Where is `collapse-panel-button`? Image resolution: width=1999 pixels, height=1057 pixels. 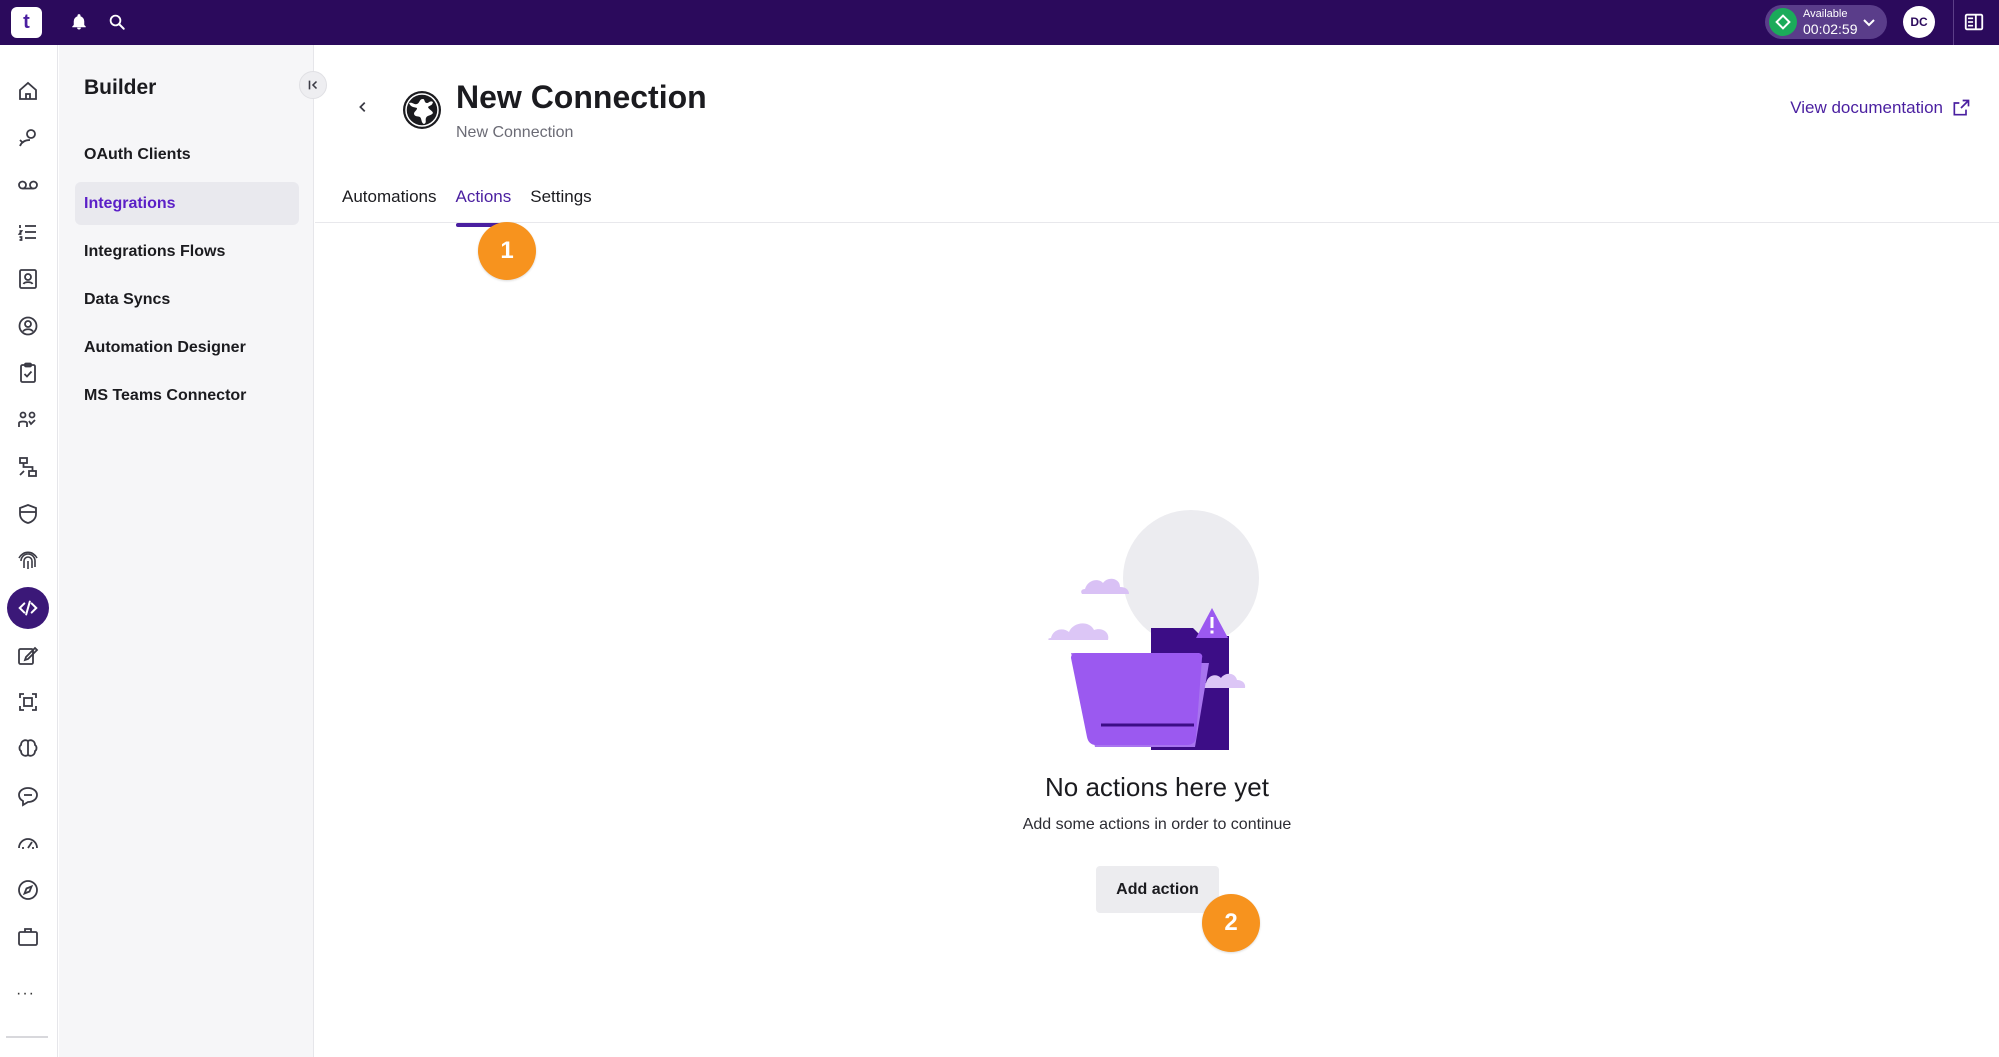 collapse-panel-button is located at coordinates (313, 85).